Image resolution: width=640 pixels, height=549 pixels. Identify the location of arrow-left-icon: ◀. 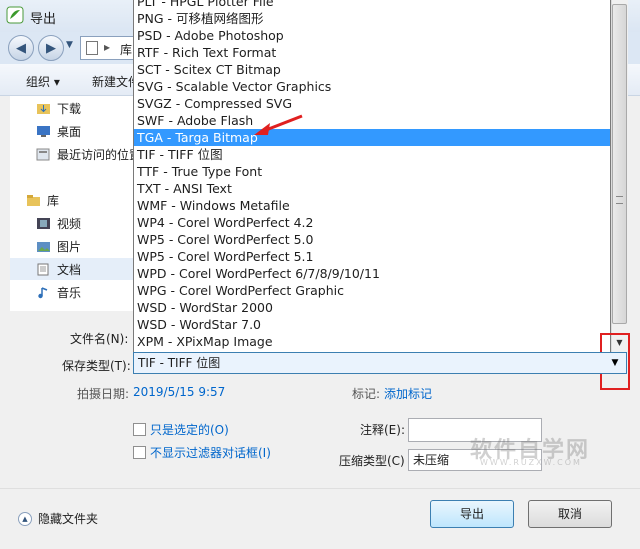
(21, 48).